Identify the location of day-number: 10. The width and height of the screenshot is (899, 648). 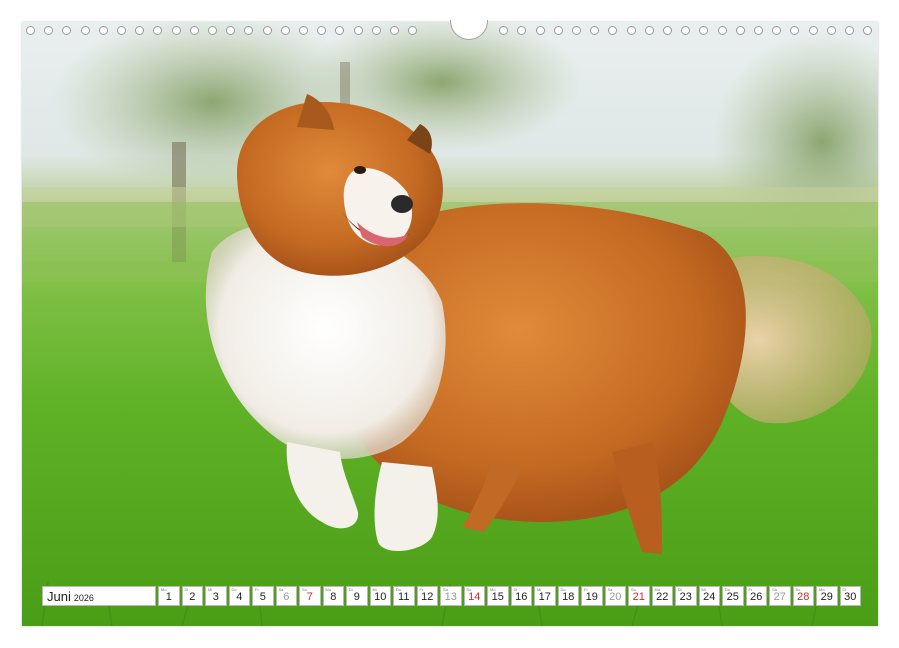
(380, 597).